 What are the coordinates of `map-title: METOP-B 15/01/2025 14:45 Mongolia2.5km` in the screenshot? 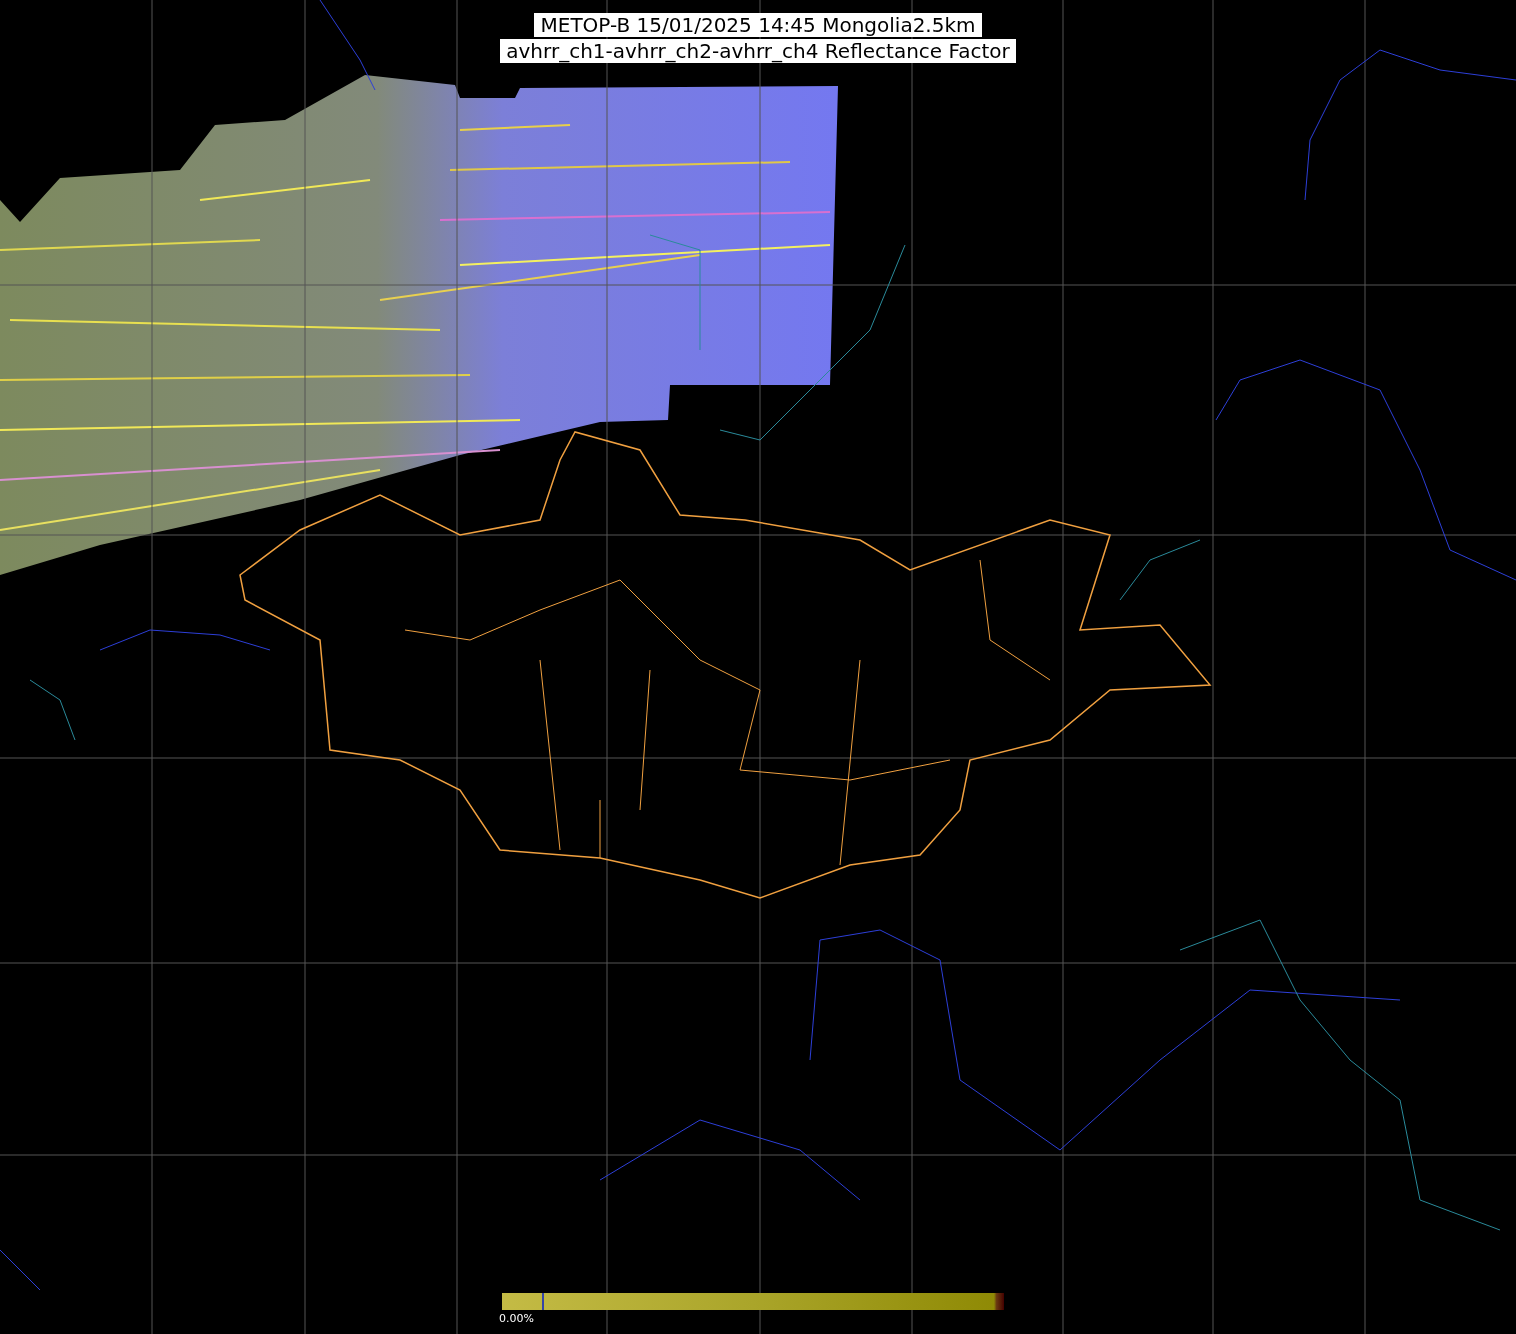 It's located at (758, 25).